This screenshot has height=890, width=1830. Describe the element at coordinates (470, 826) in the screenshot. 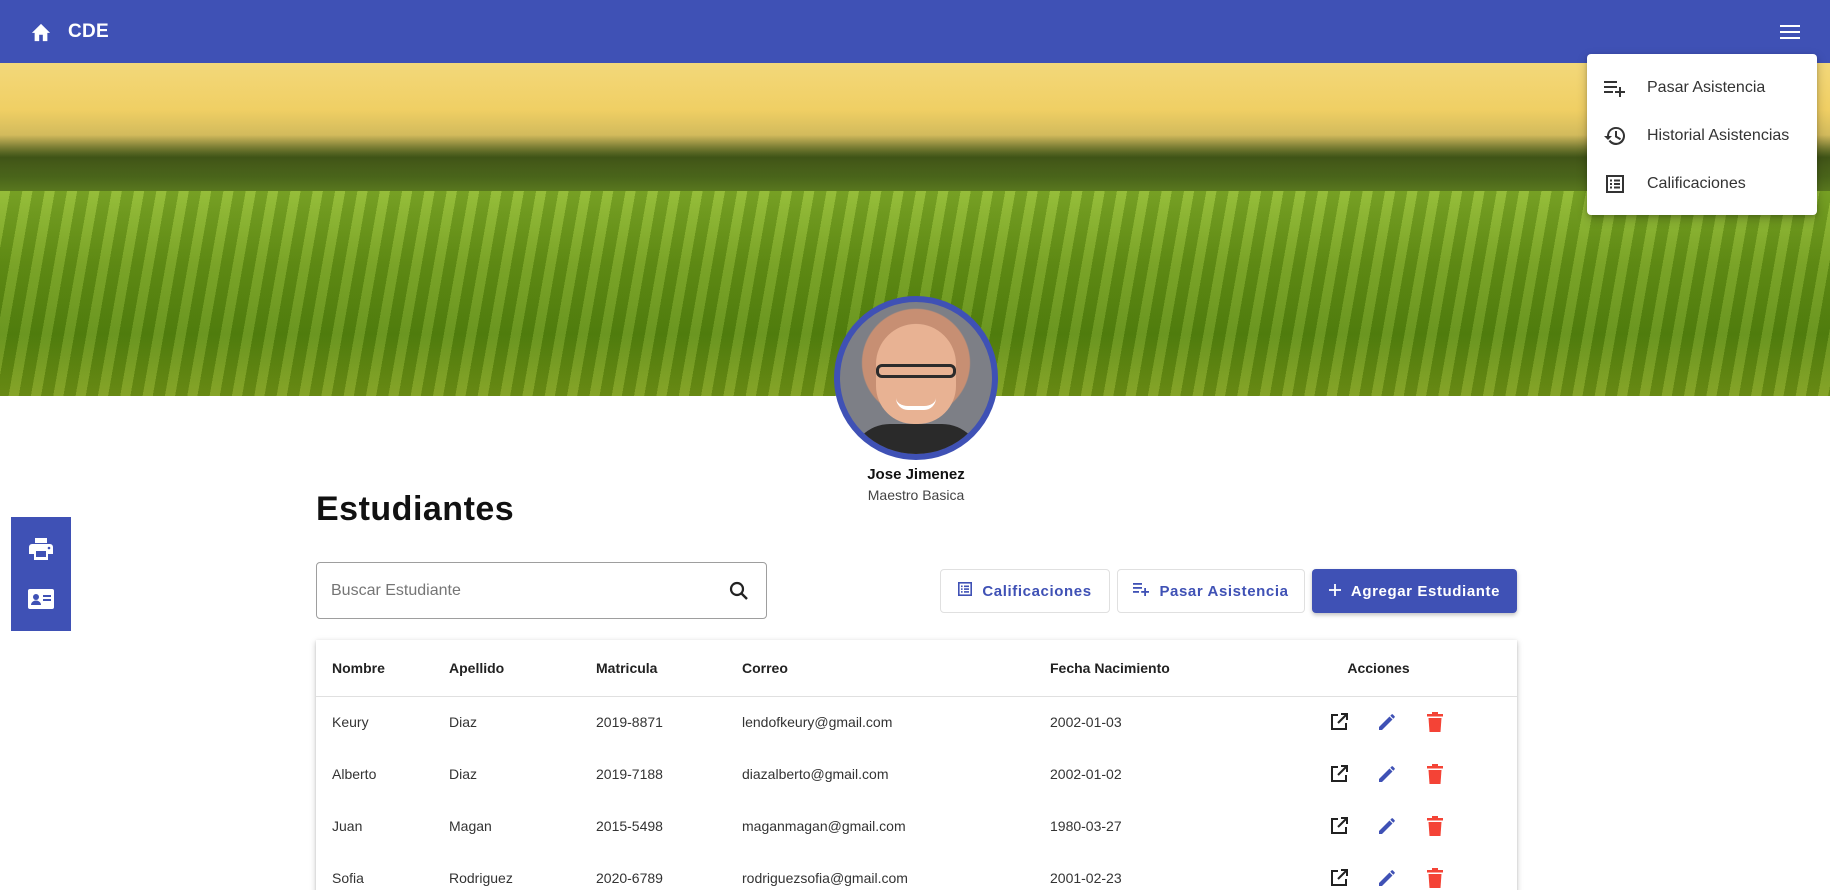

I see `cell-apellido: Magan` at that location.